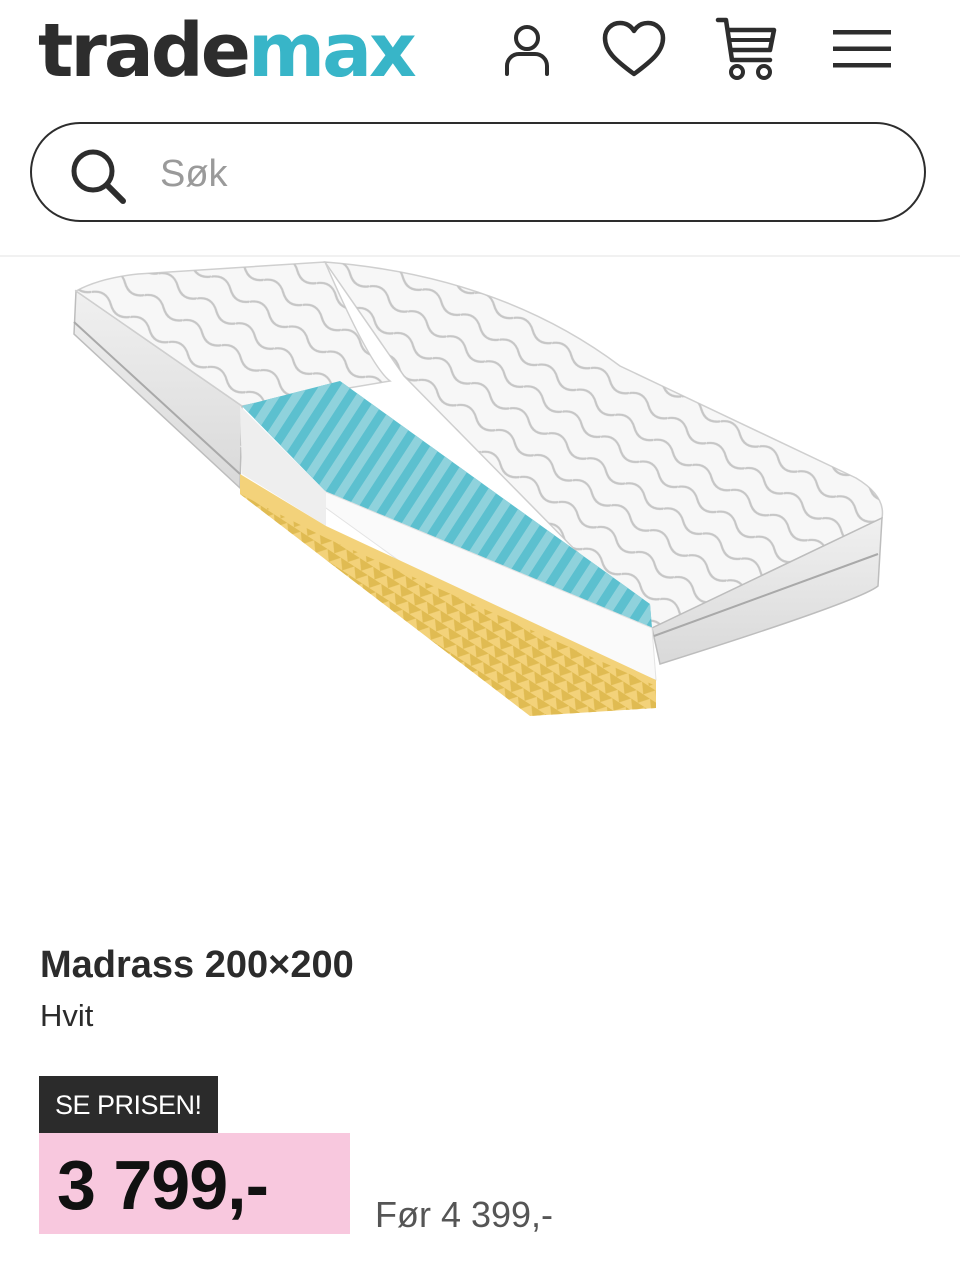 This screenshot has height=1267, width=960. I want to click on search-input, so click(520, 174).